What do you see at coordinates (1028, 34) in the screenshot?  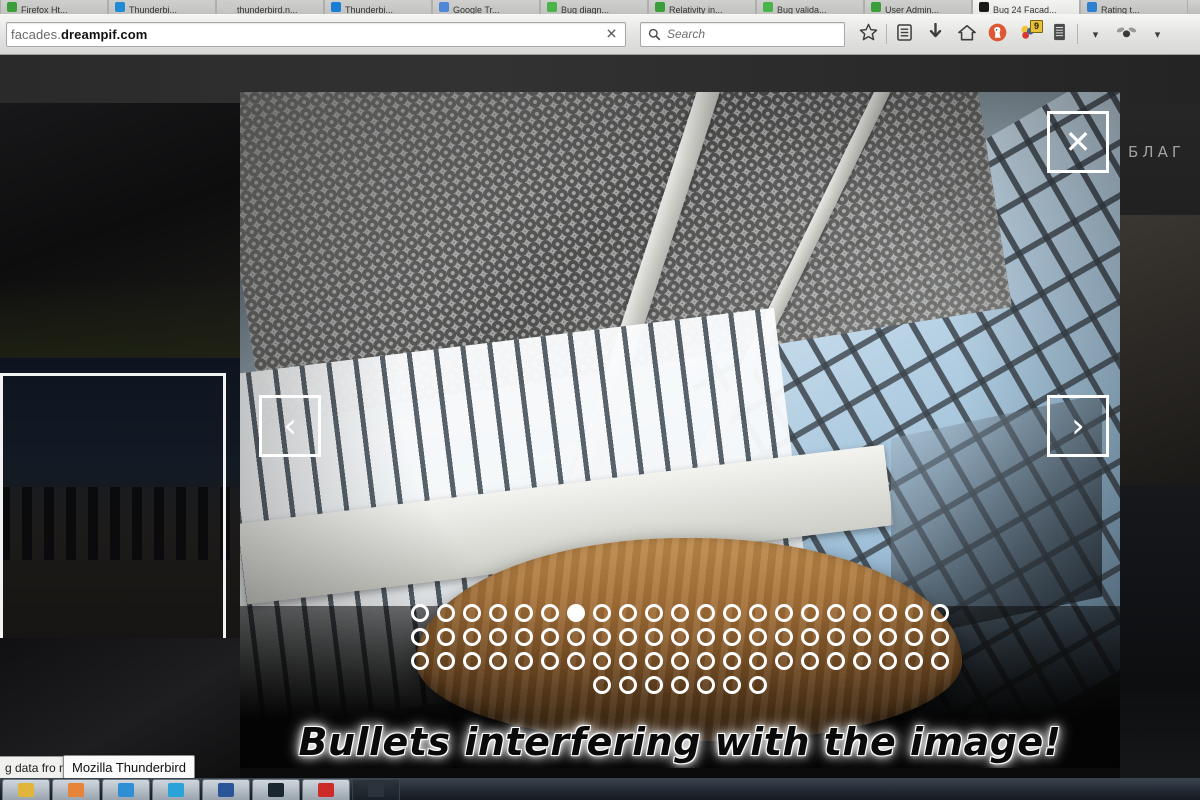 I see `balloons-button: 9` at bounding box center [1028, 34].